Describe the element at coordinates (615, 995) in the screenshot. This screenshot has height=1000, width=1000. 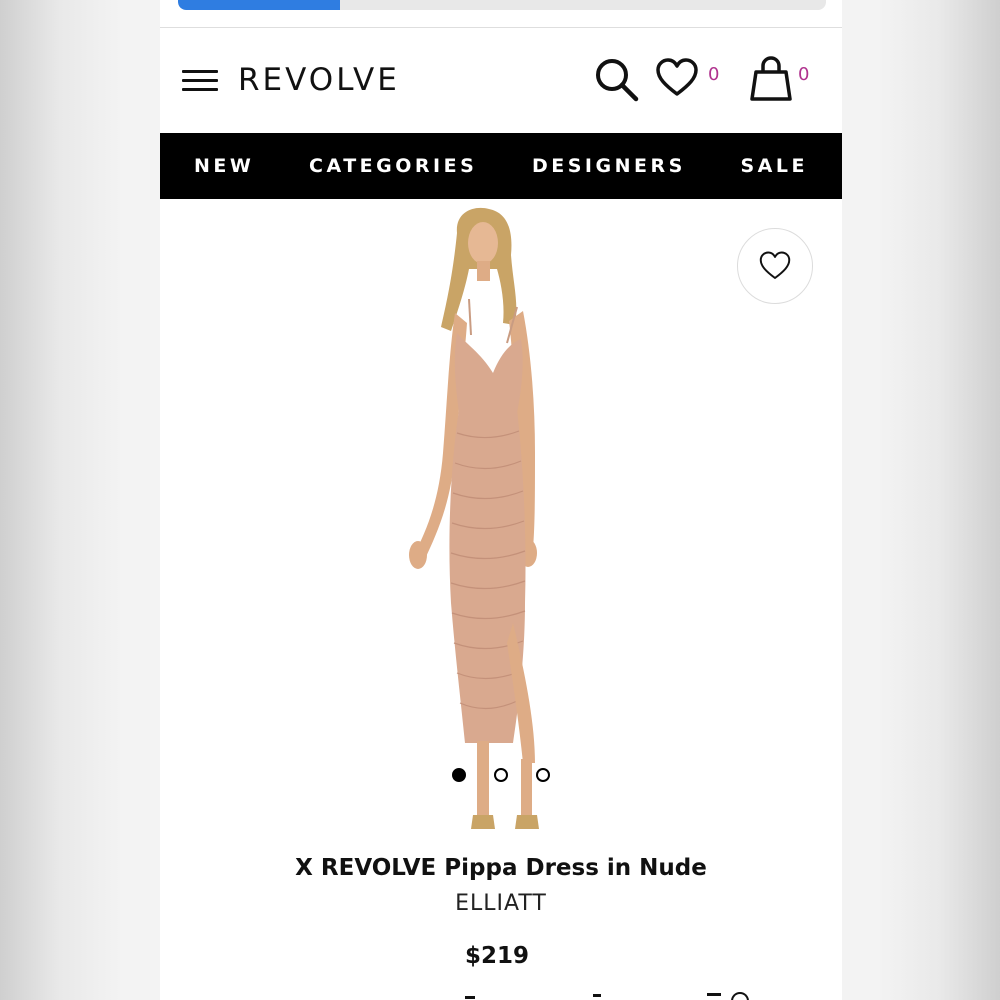
I see `share-icons-row` at that location.